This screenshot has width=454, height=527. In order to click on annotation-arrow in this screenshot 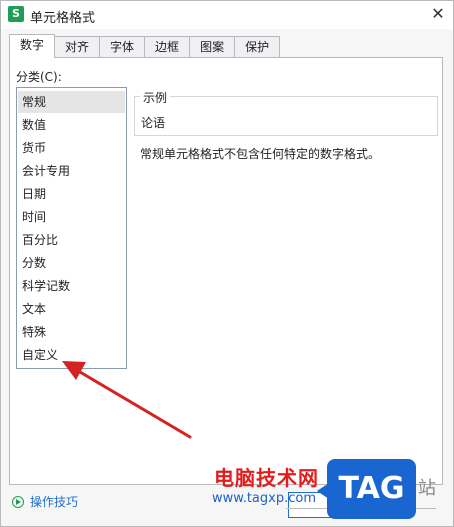, I will do `click(127, 400)`.